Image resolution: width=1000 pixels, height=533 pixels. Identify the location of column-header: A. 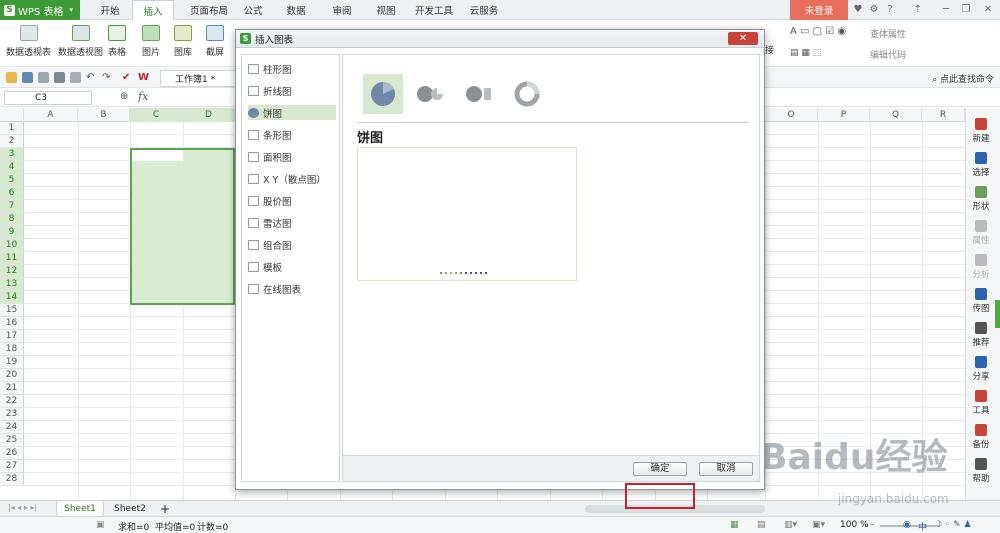
(51, 115).